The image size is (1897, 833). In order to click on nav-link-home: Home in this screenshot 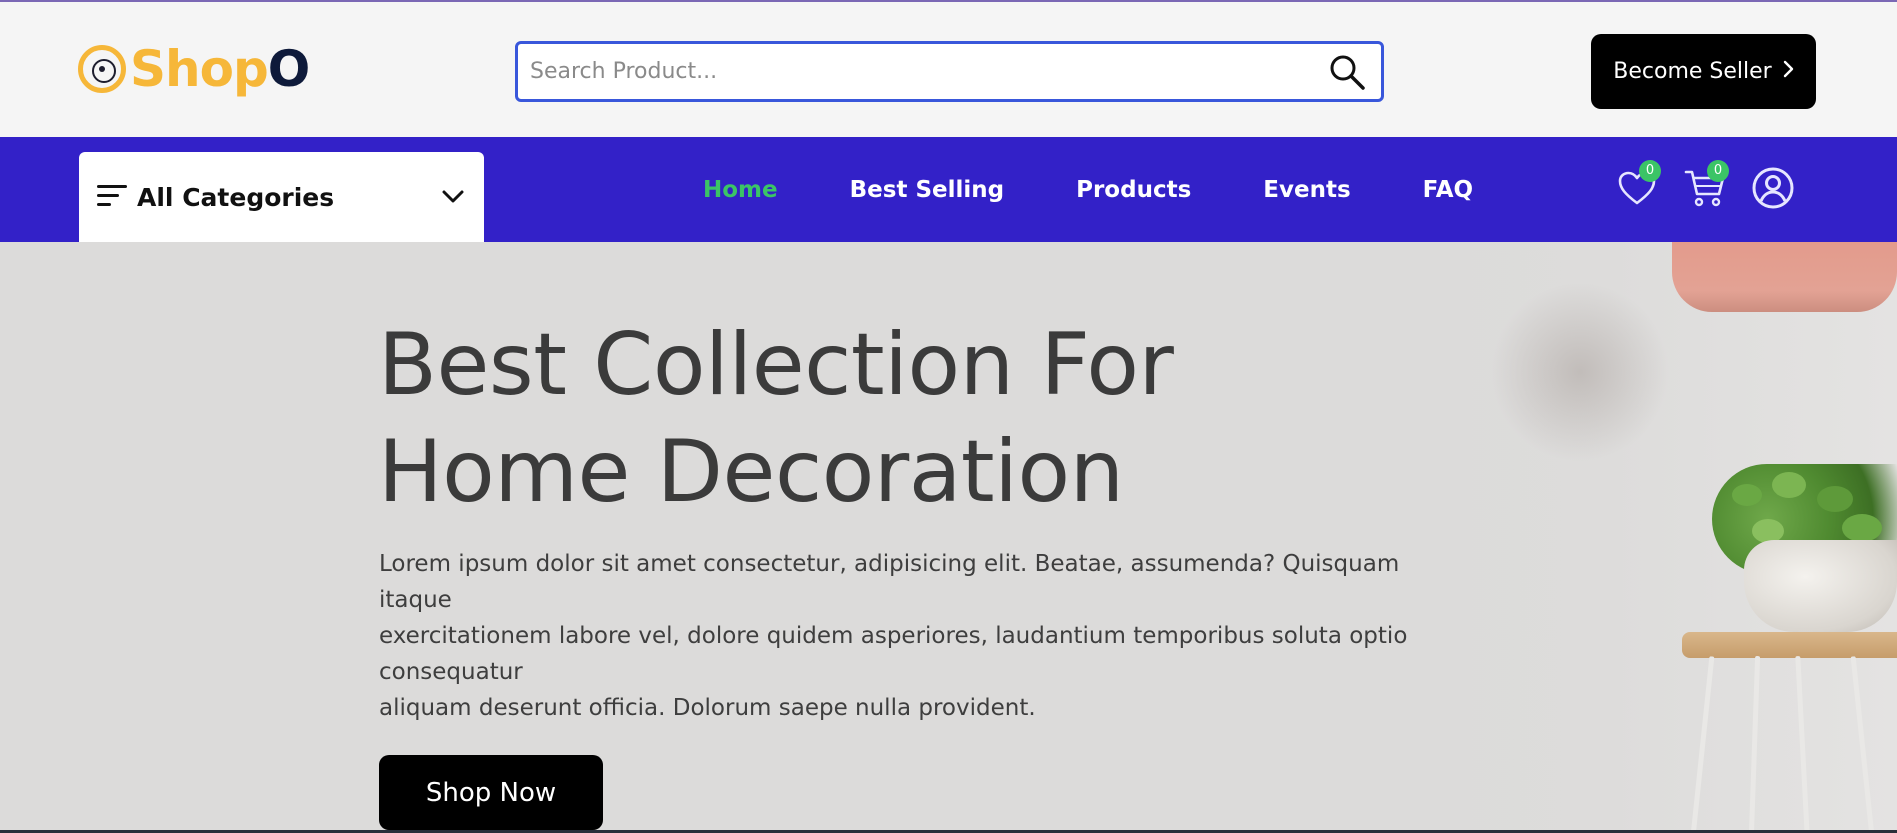, I will do `click(740, 190)`.